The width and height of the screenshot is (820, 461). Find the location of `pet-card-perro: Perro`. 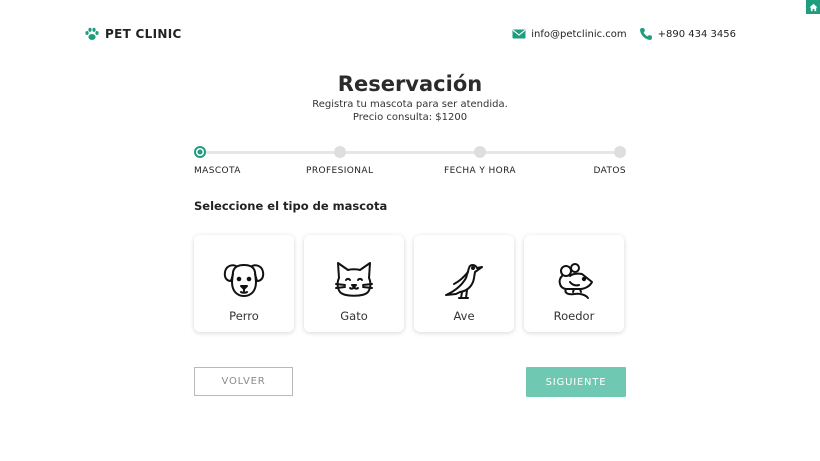

pet-card-perro: Perro is located at coordinates (244, 283).